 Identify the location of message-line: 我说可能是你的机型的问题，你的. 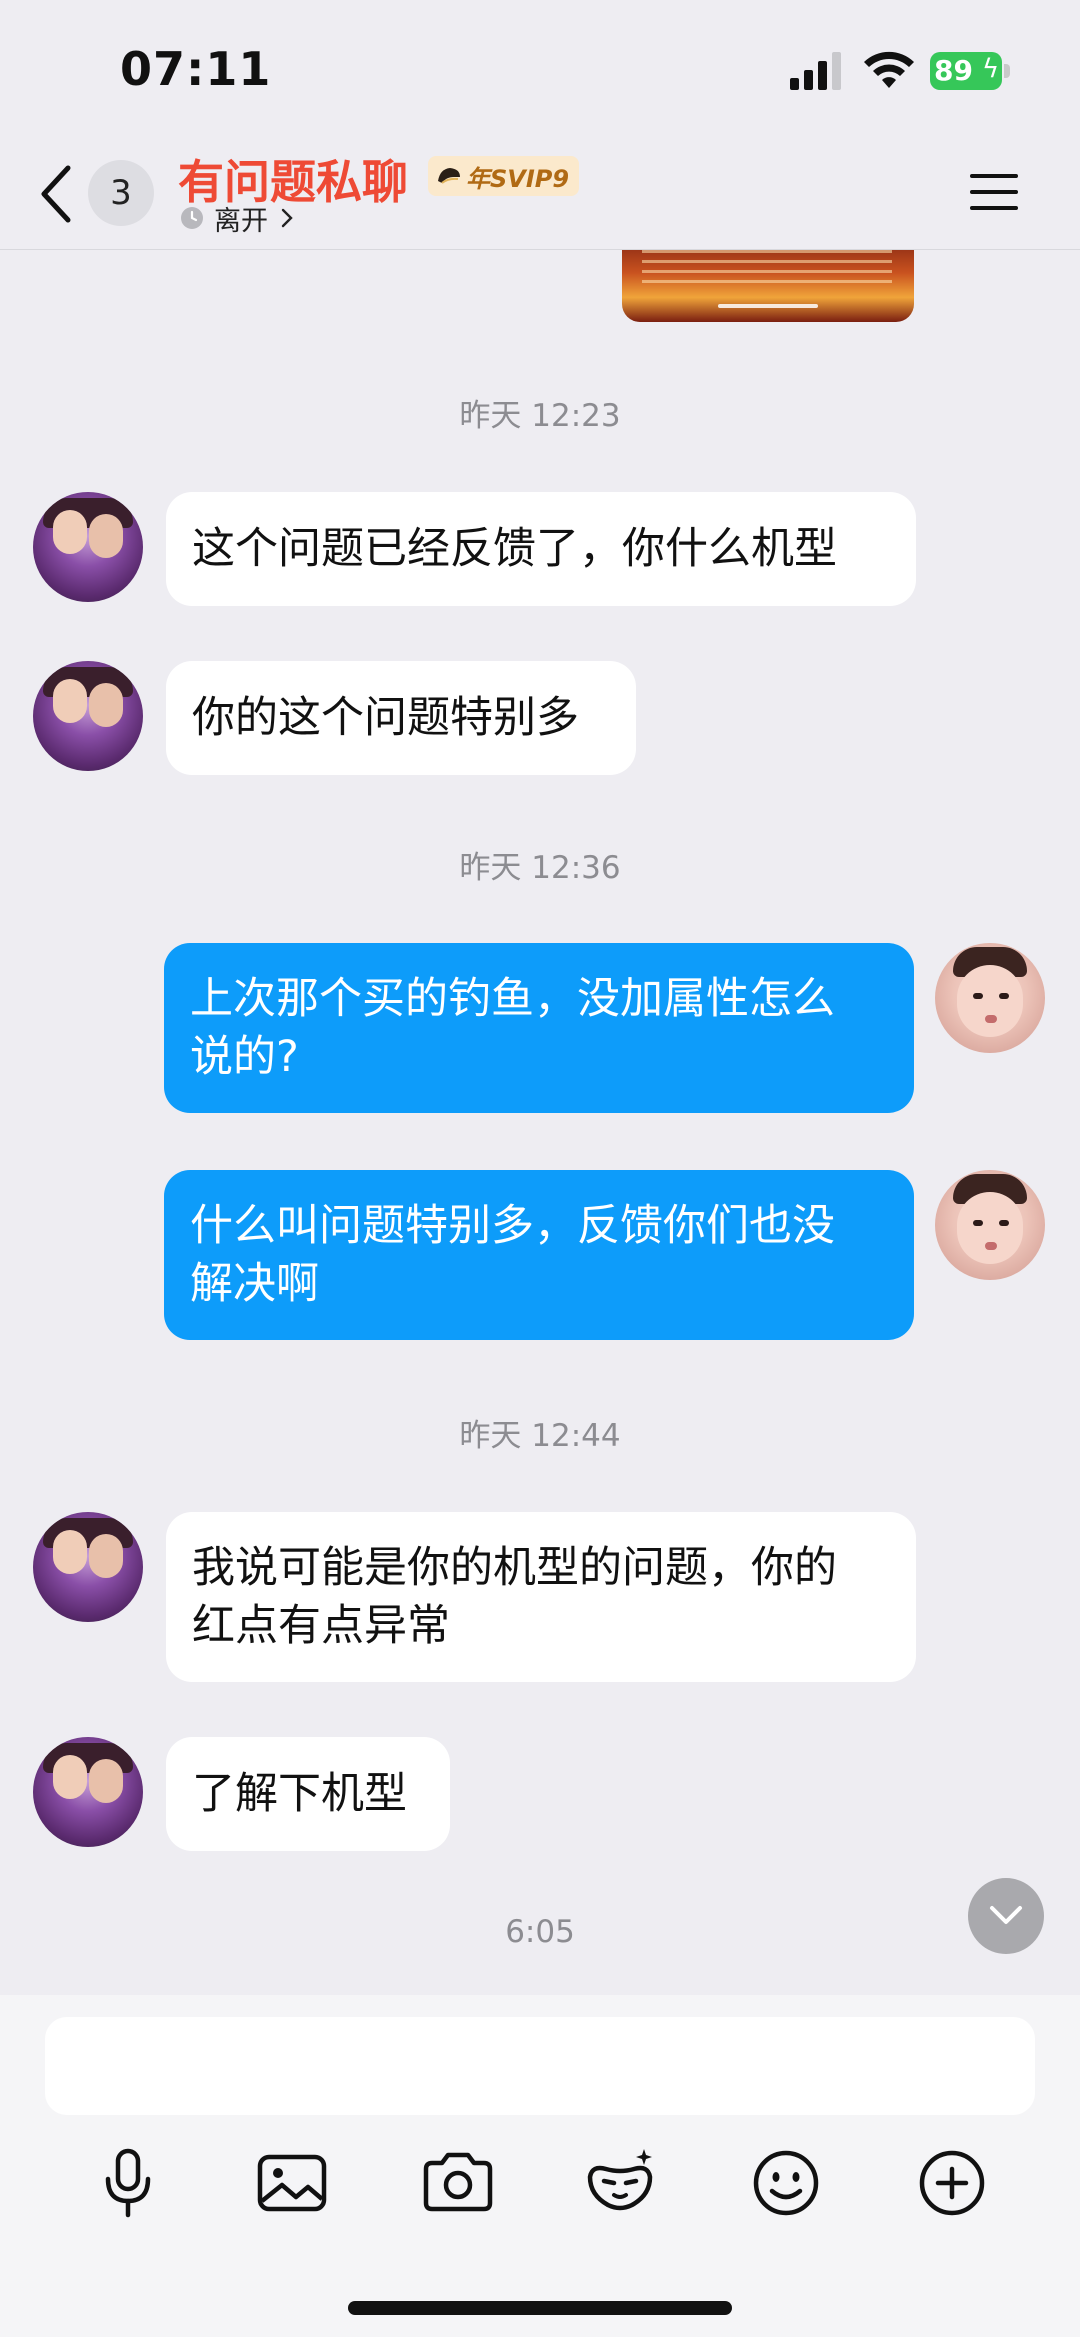
(514, 1568).